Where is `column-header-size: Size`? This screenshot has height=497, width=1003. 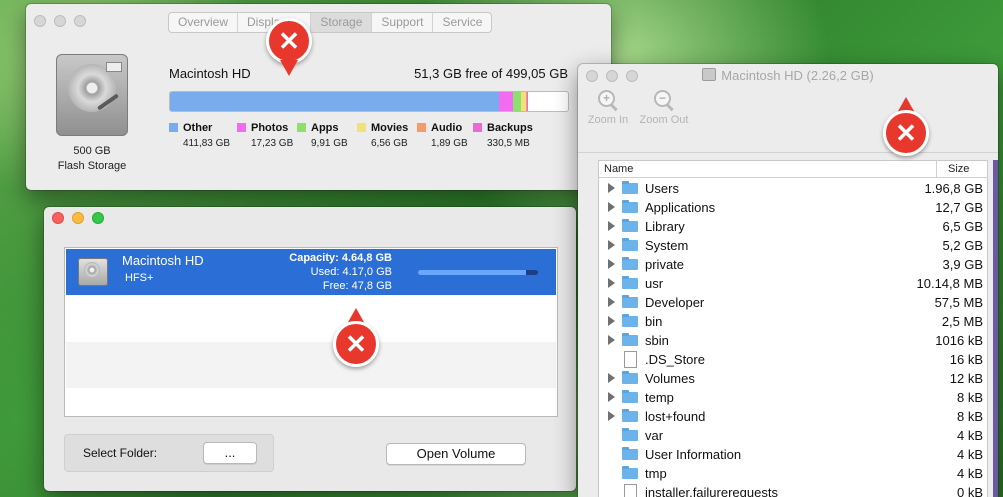 column-header-size: Size is located at coordinates (958, 169).